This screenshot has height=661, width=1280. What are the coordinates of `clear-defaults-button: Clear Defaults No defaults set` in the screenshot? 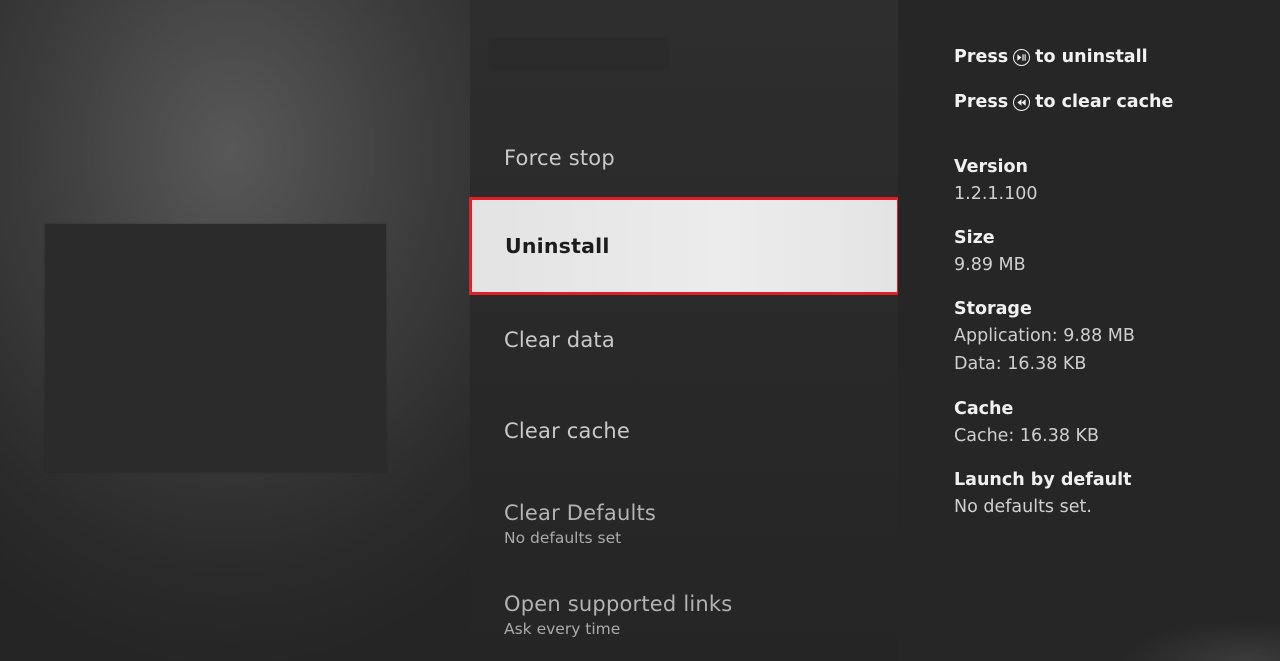 It's located at (684, 523).